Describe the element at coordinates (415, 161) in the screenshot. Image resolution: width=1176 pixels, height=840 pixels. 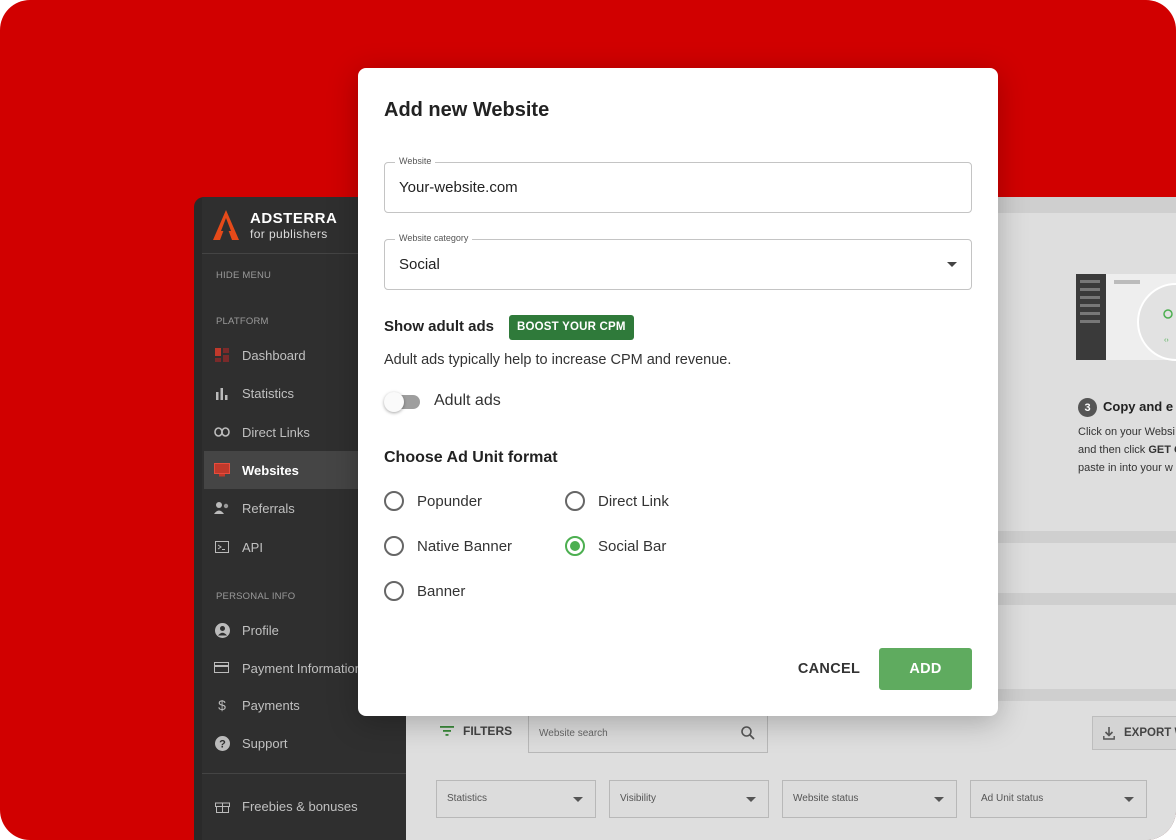
I see `website-field-label: Website` at that location.